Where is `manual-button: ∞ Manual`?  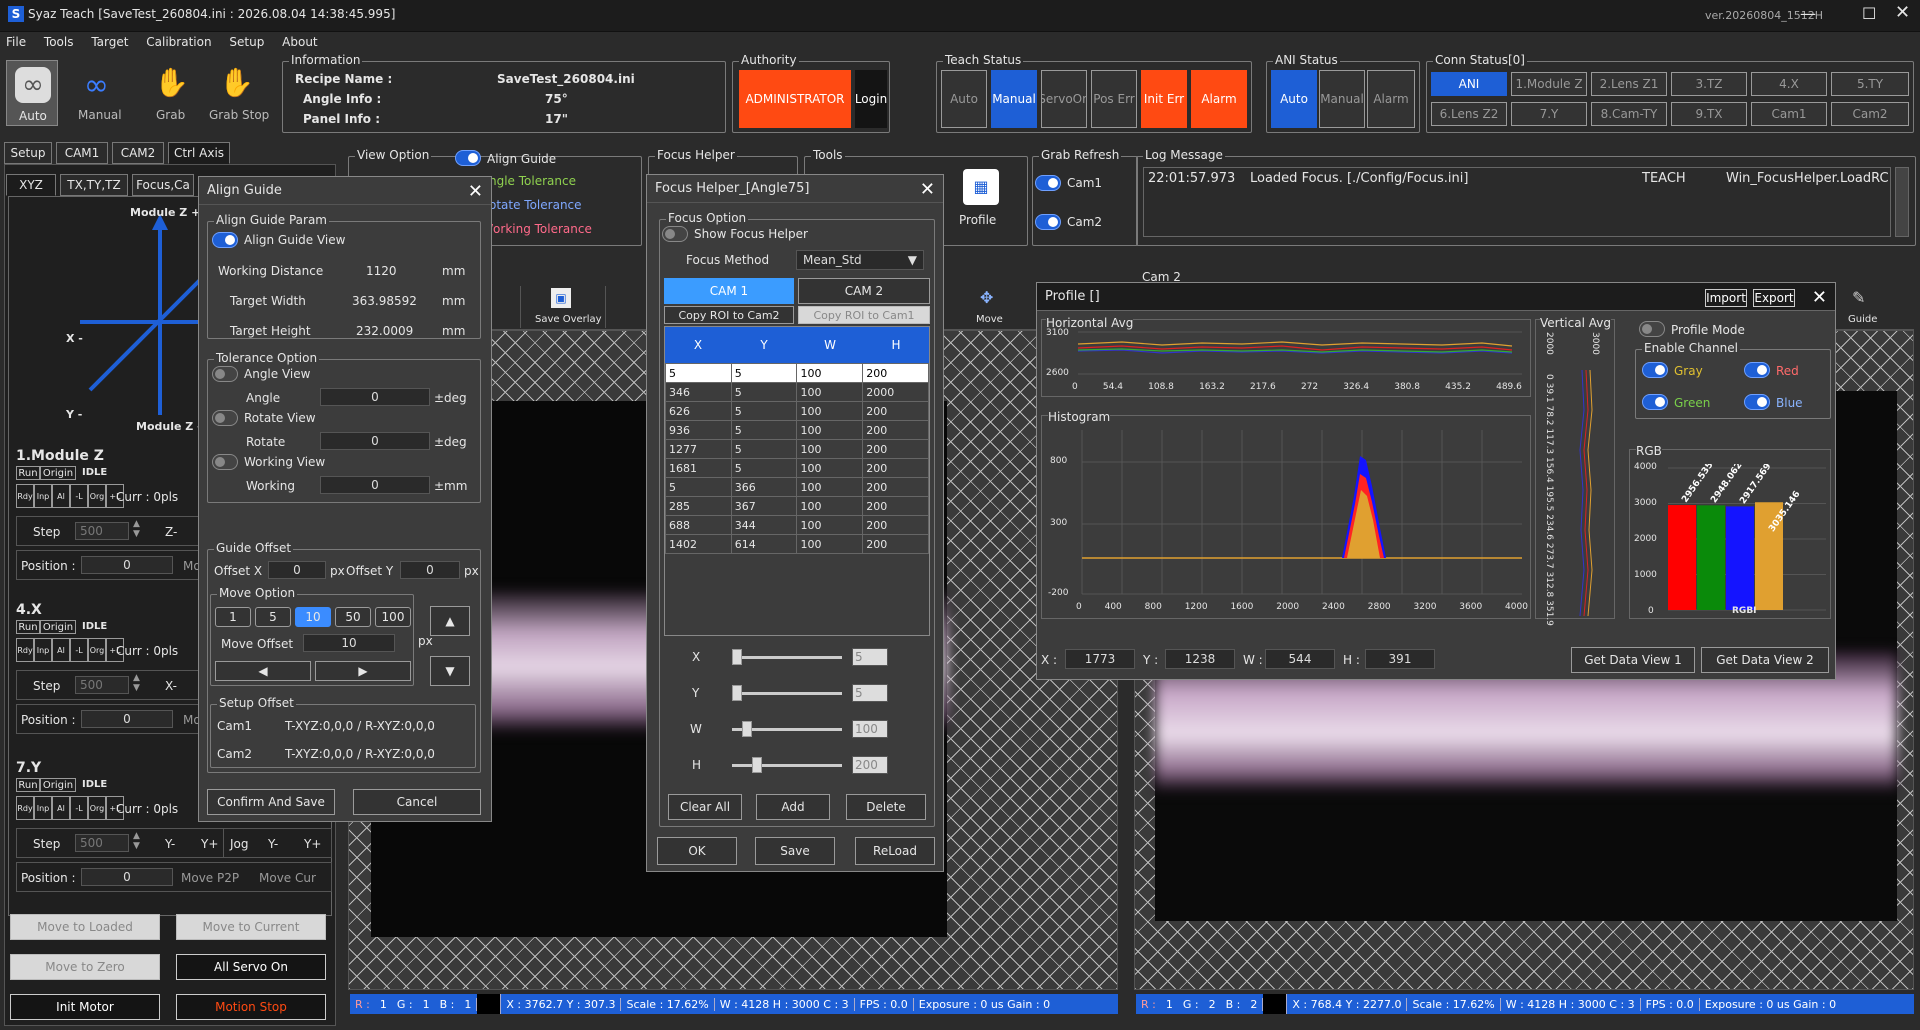 manual-button: ∞ Manual is located at coordinates (100, 93).